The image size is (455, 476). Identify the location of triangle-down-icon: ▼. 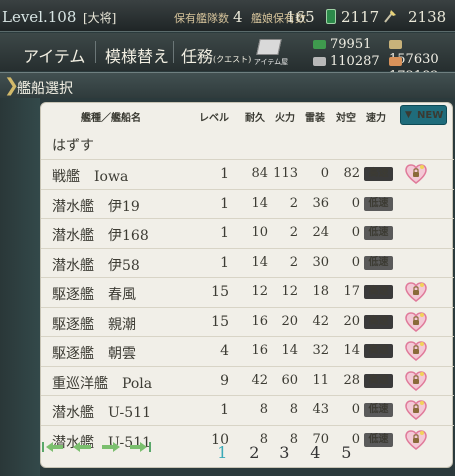
(408, 115).